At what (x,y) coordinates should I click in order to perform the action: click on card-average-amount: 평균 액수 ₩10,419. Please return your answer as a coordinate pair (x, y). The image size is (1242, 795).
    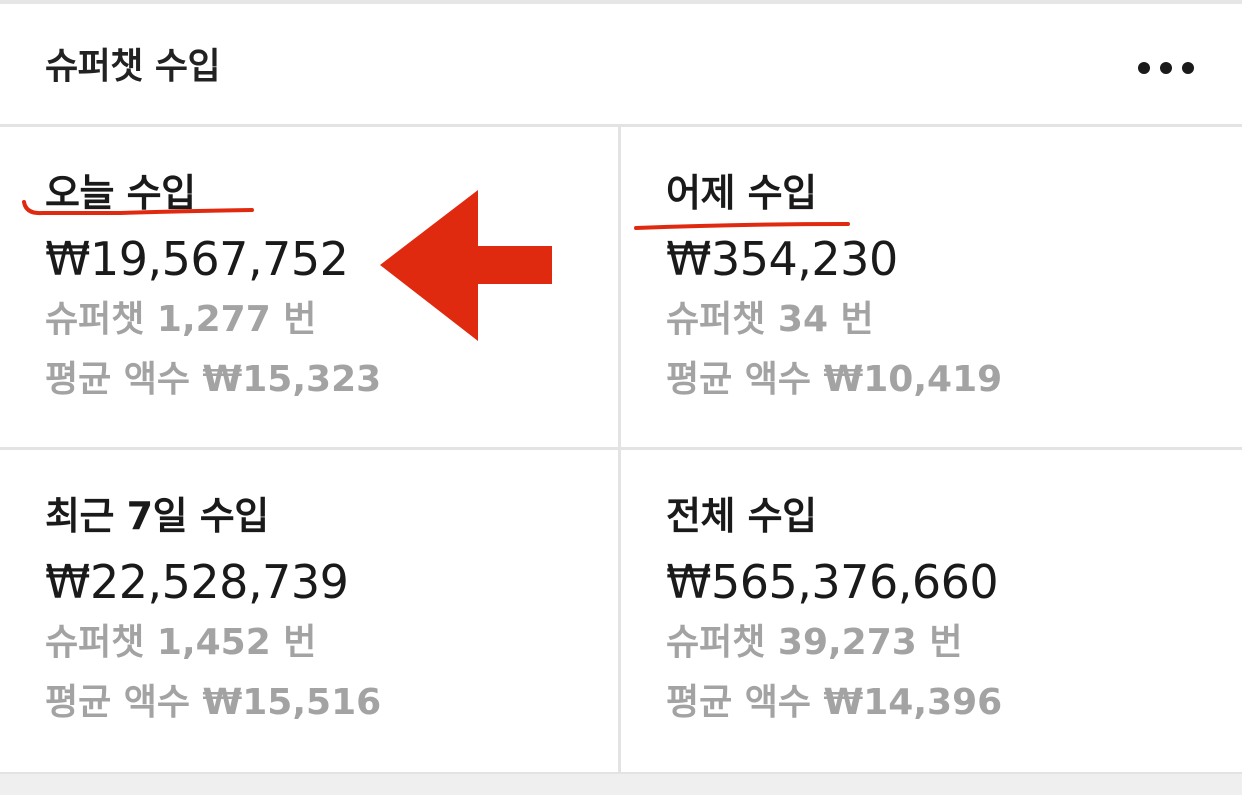
    Looking at the image, I should click on (834, 379).